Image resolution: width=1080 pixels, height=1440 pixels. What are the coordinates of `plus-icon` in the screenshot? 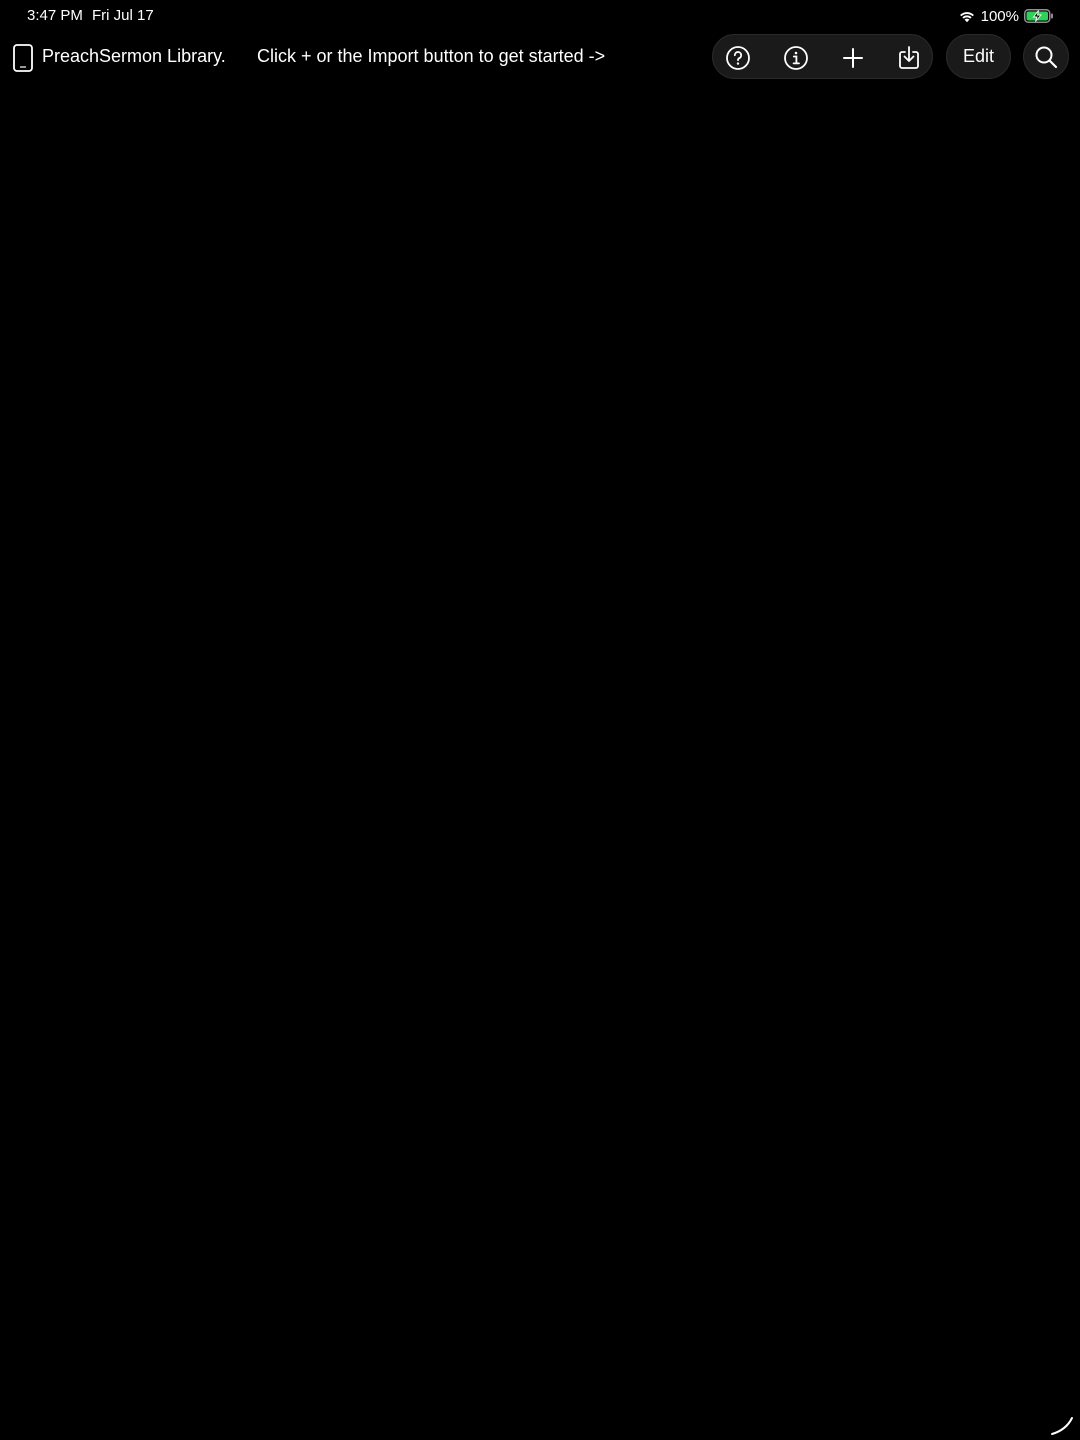 It's located at (853, 57).